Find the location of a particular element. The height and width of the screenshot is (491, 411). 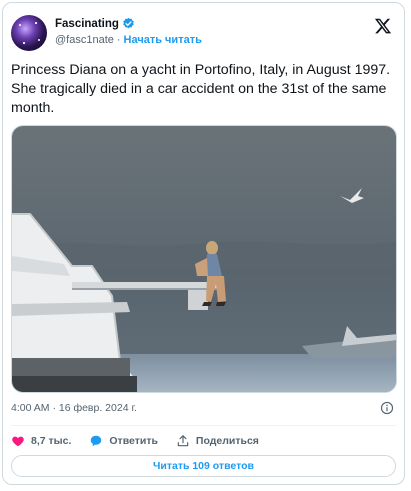

heart-icon is located at coordinates (18, 441).